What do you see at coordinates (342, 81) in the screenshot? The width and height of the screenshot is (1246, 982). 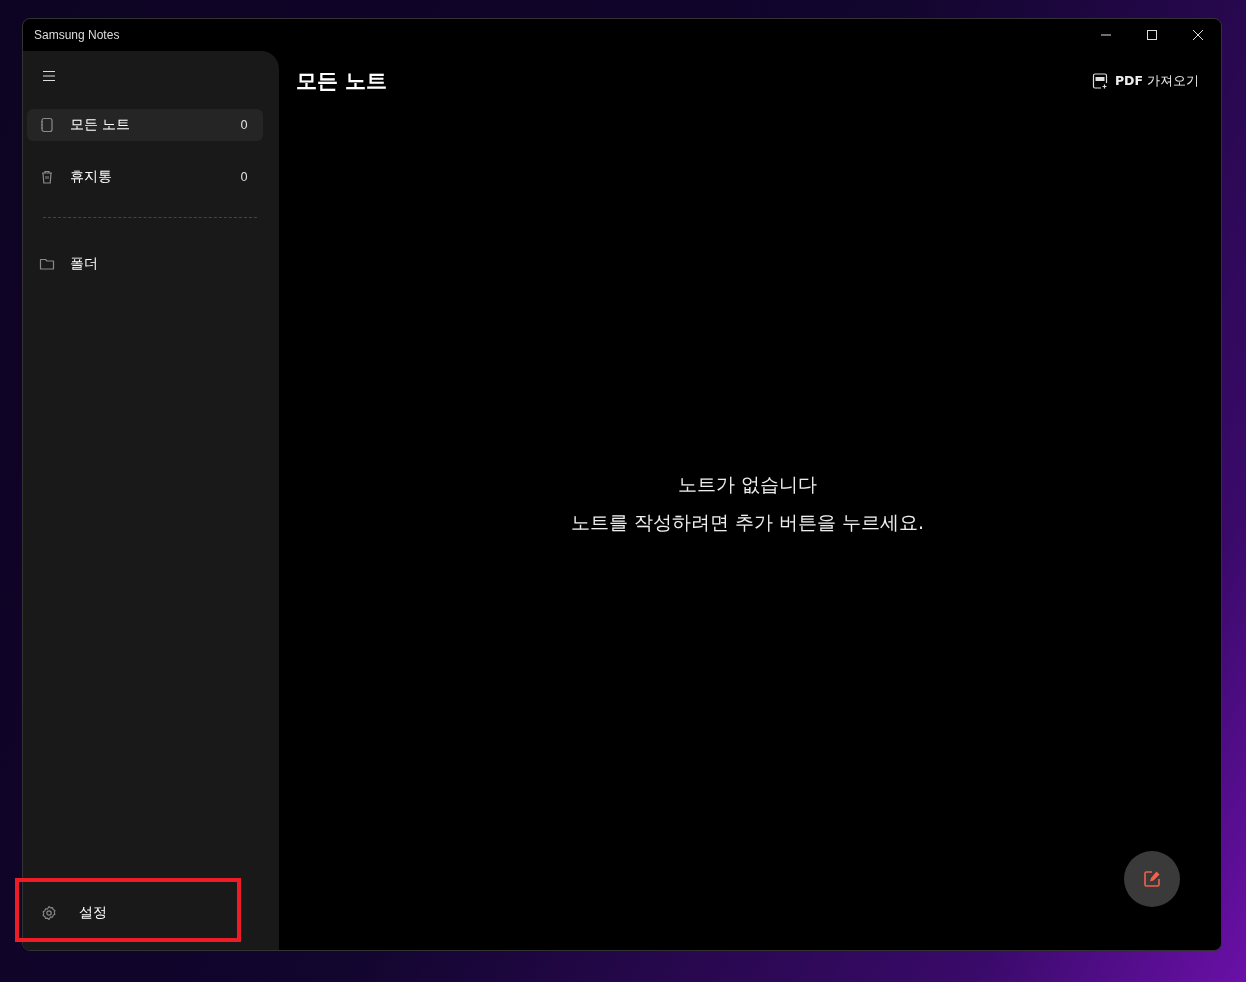 I see `page-title: 모든 노트` at bounding box center [342, 81].